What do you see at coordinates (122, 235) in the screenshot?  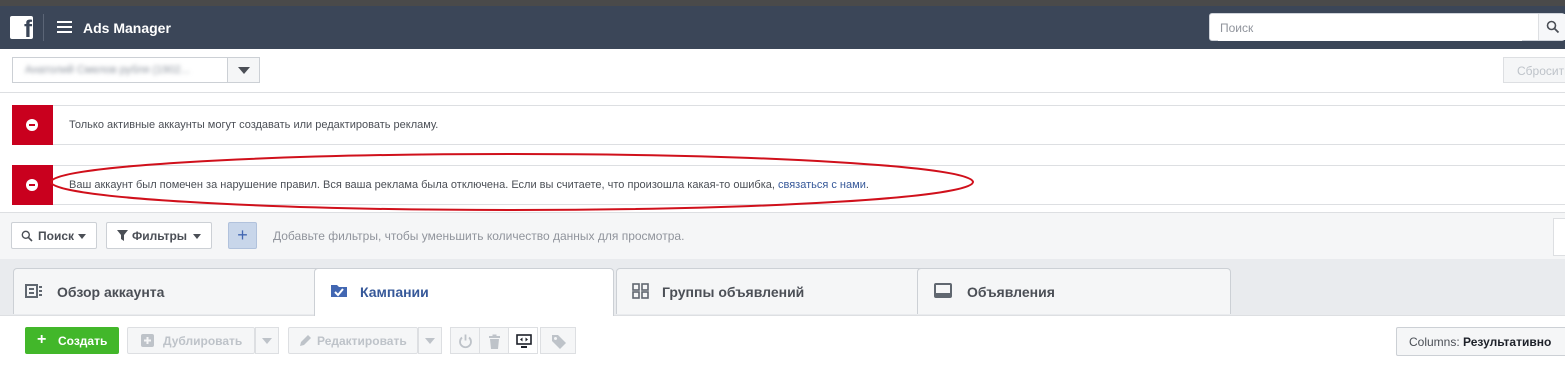 I see `filter-funnel-icon` at bounding box center [122, 235].